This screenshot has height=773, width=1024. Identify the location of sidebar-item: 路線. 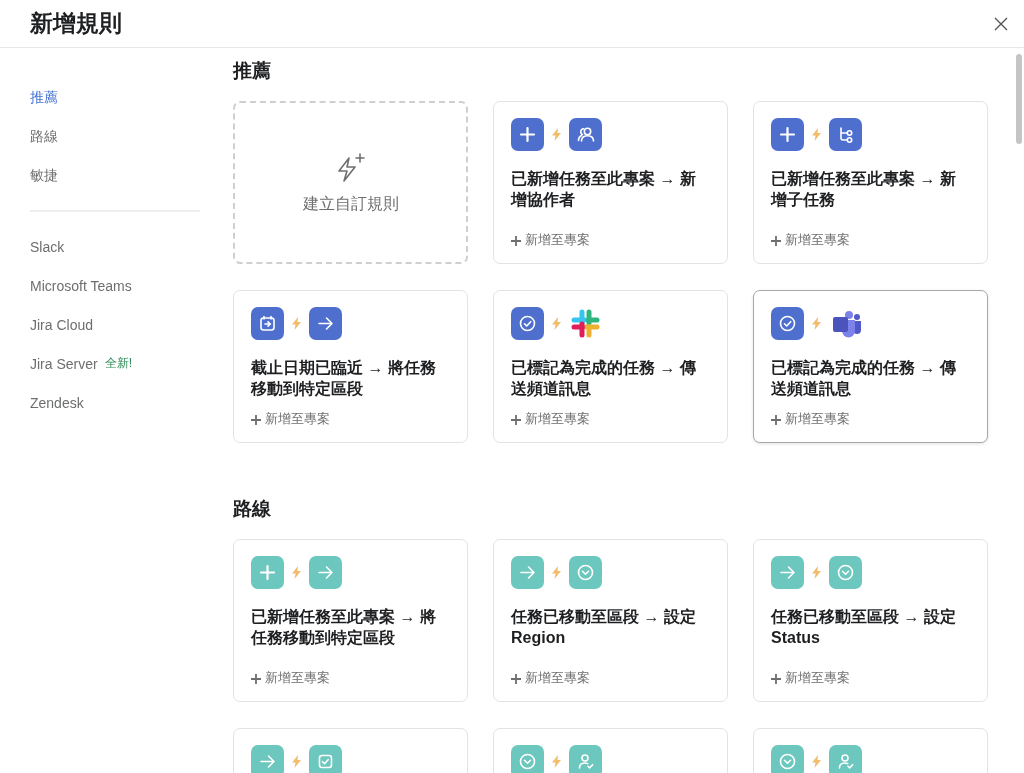
(115, 136).